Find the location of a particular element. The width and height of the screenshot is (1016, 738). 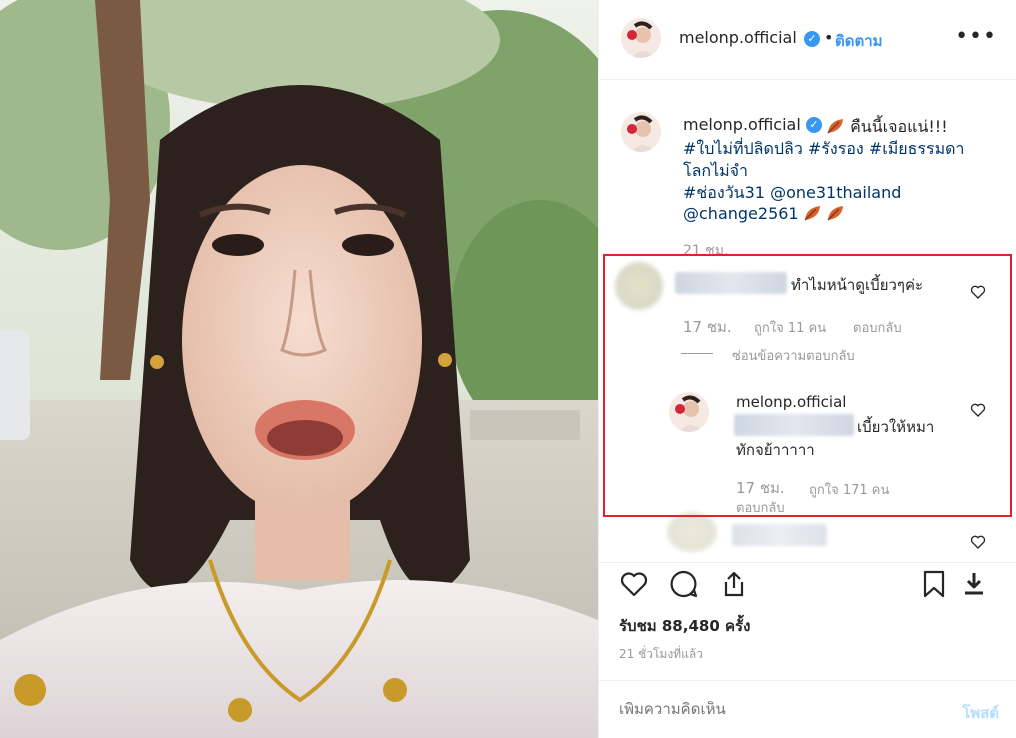

comment-text: ทำไมหน้าดูเบี้ยวๆค่ะ is located at coordinates (857, 285).